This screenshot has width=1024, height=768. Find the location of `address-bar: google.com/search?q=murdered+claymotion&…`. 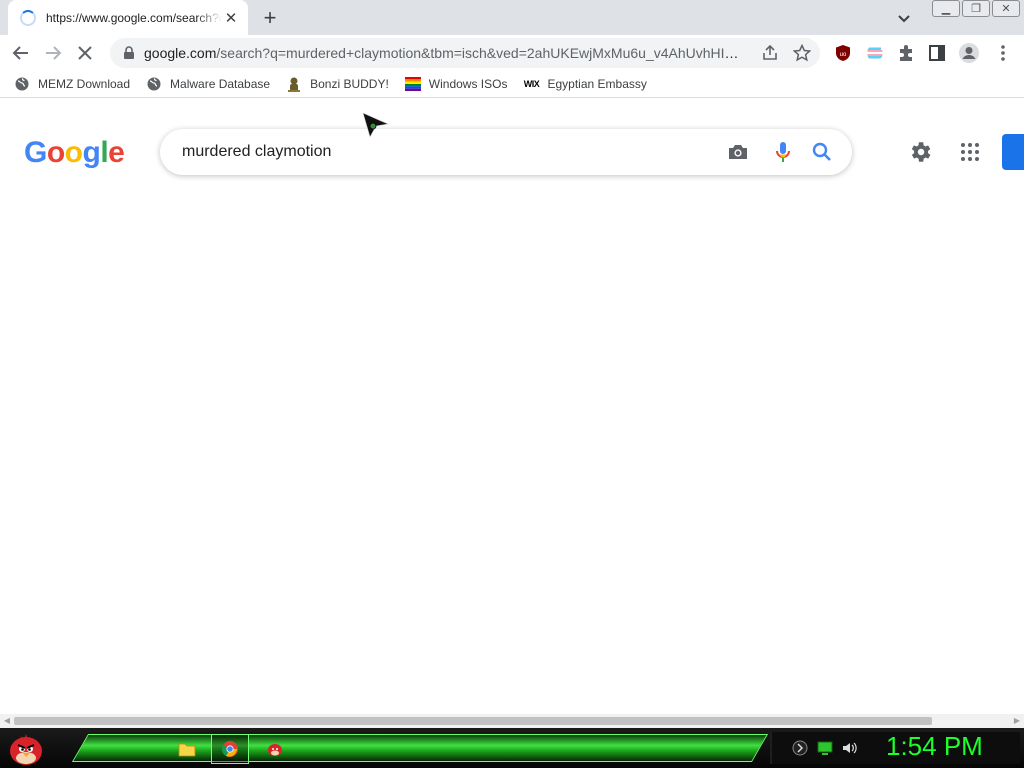

address-bar: google.com/search?q=murdered+claymotion&… is located at coordinates (465, 53).